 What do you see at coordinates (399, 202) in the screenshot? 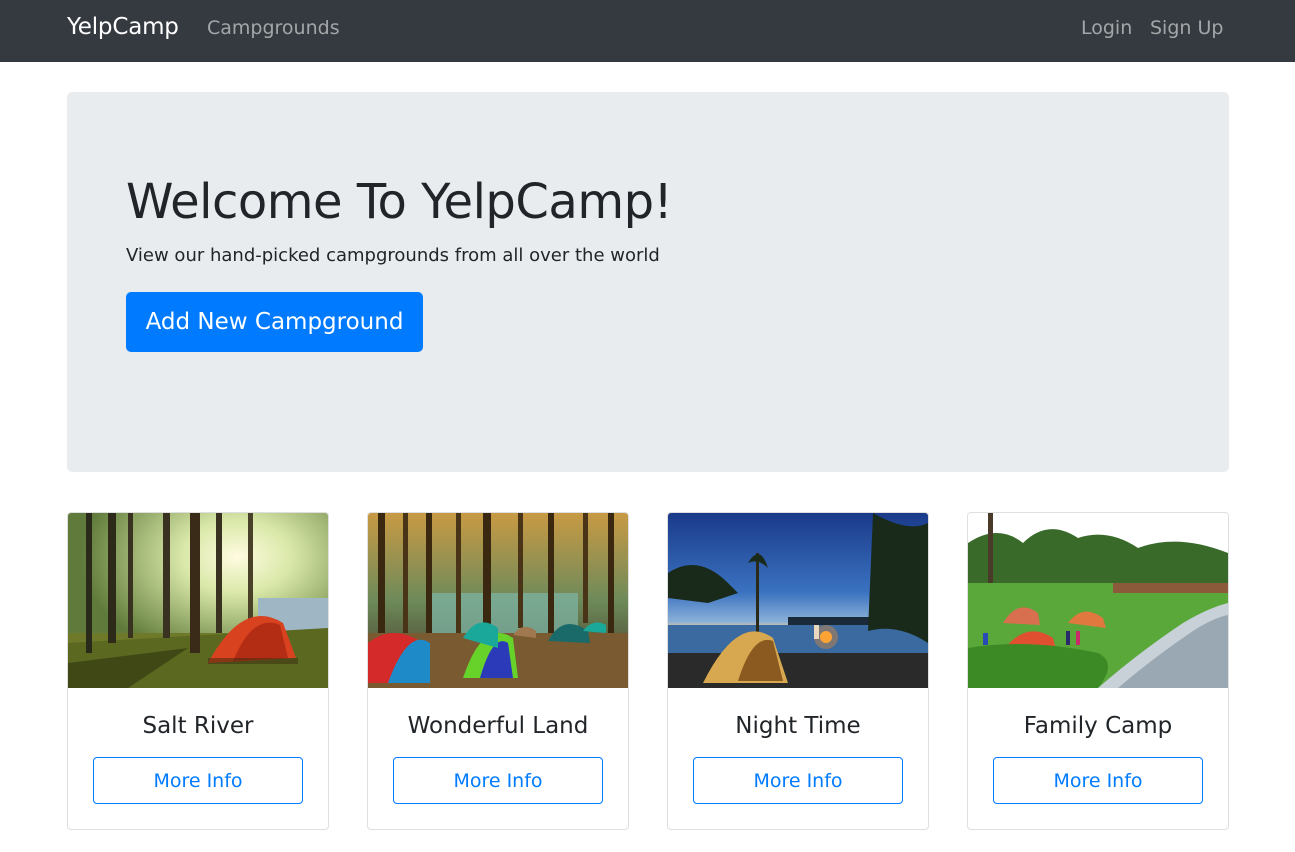
I see `page-title: Welcome To YelpCamp!` at bounding box center [399, 202].